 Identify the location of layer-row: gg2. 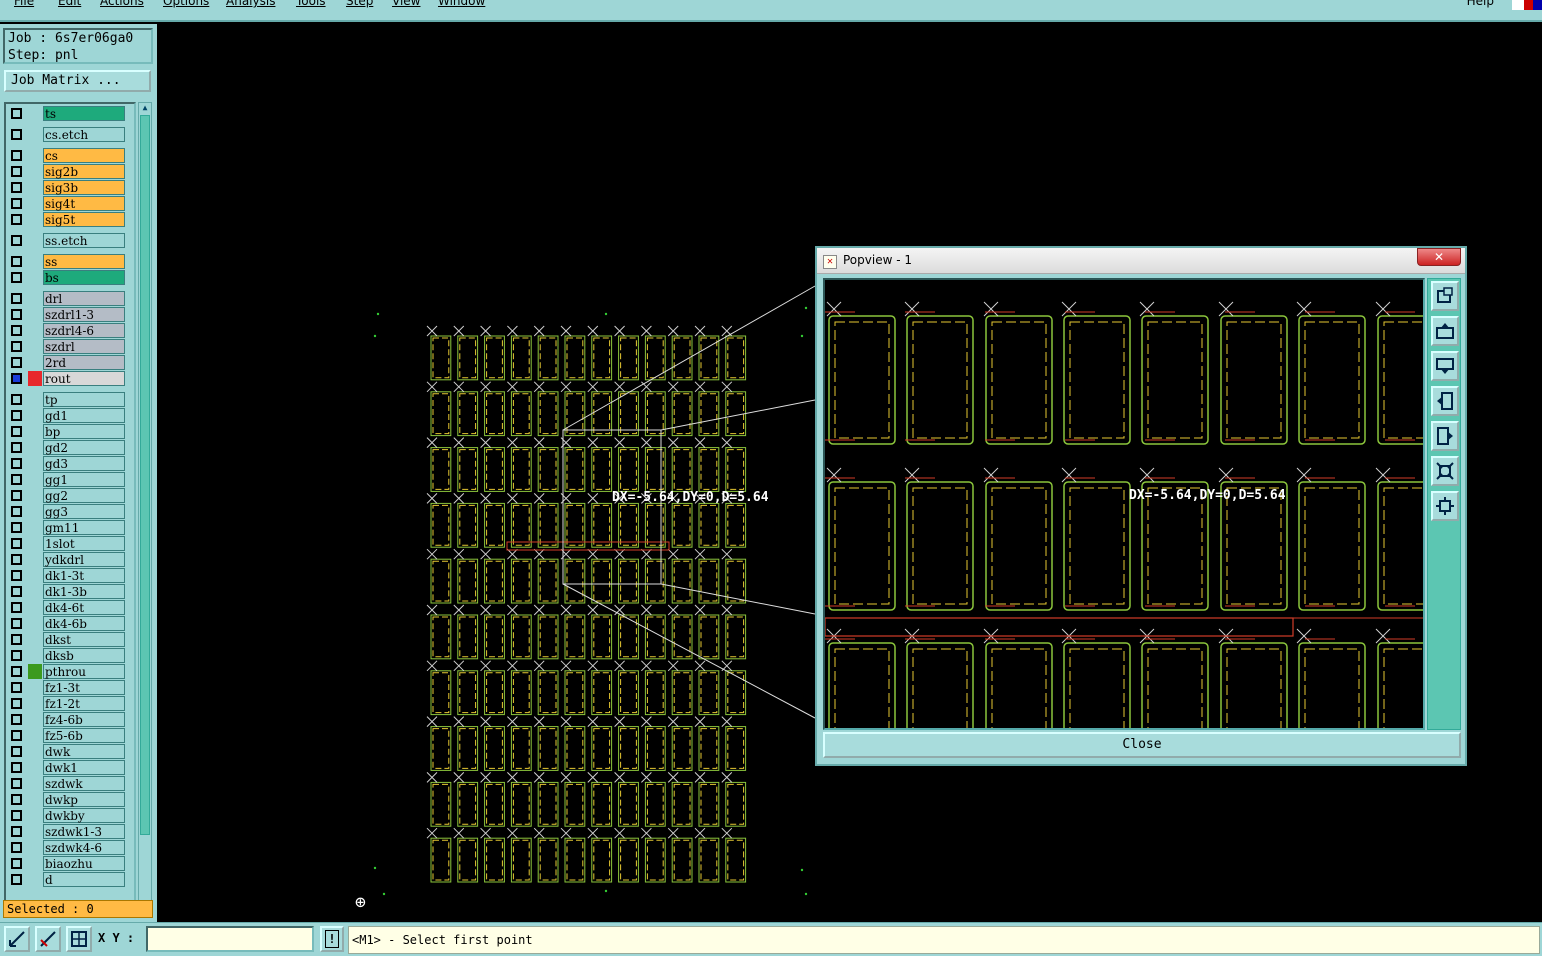
(68, 495).